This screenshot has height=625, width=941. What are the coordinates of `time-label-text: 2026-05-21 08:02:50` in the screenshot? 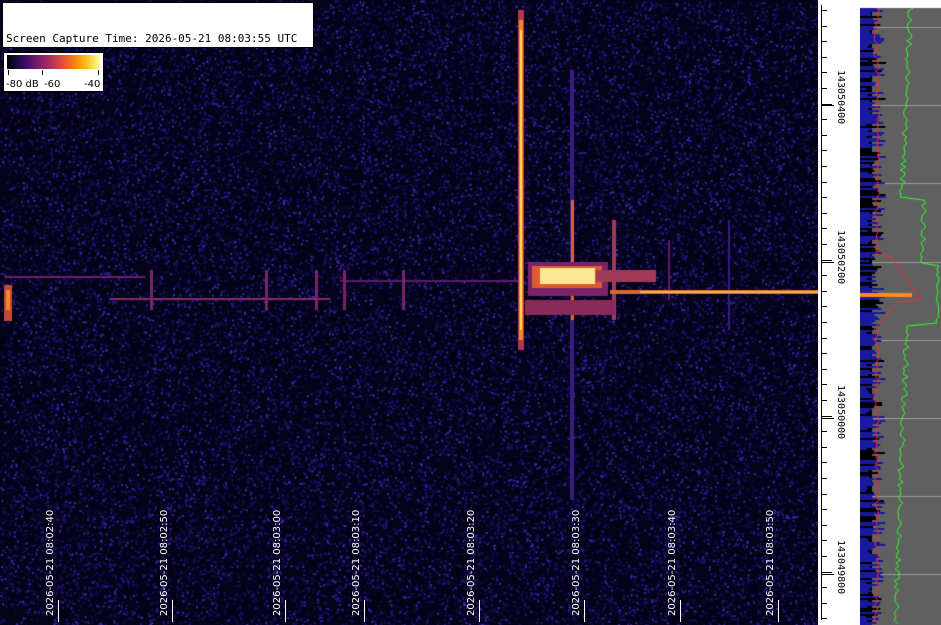 It's located at (164, 562).